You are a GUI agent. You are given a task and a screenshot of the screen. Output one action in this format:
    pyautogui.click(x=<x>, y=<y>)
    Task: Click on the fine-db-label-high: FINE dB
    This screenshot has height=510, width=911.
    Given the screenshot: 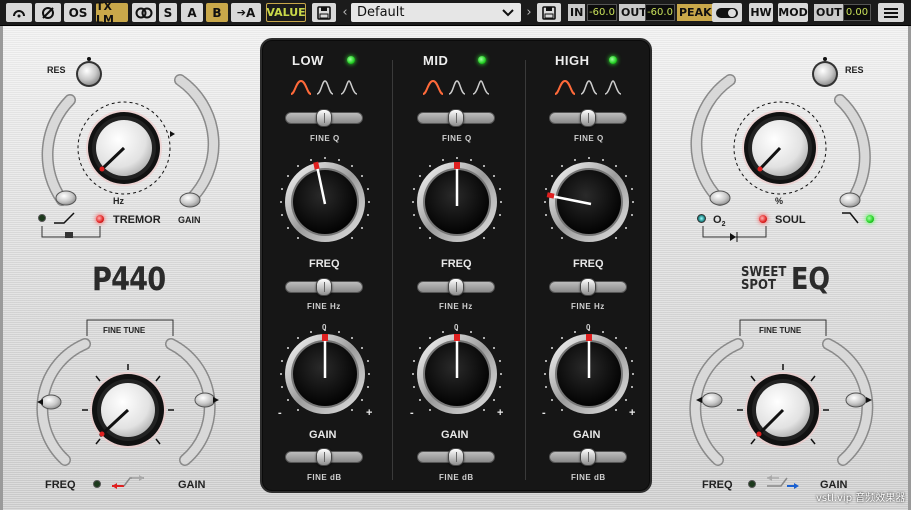 What is the action you would take?
    pyautogui.click(x=588, y=477)
    